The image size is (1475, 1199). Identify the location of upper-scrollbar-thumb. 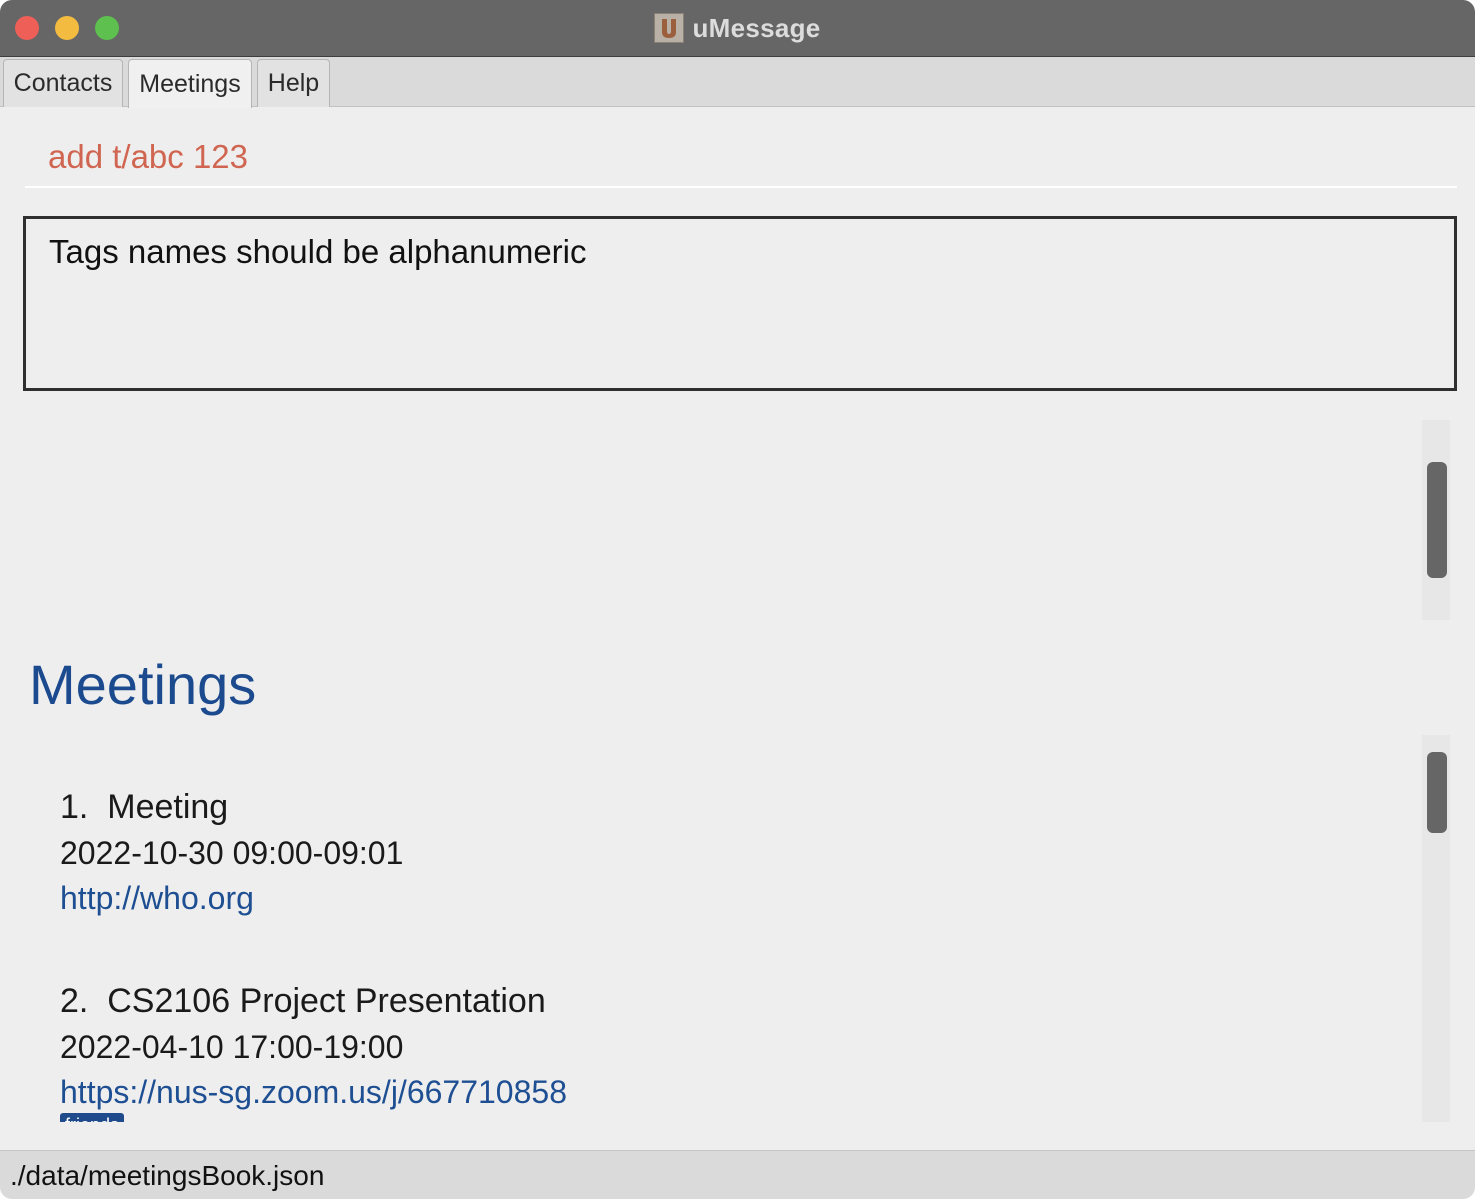
(1437, 520).